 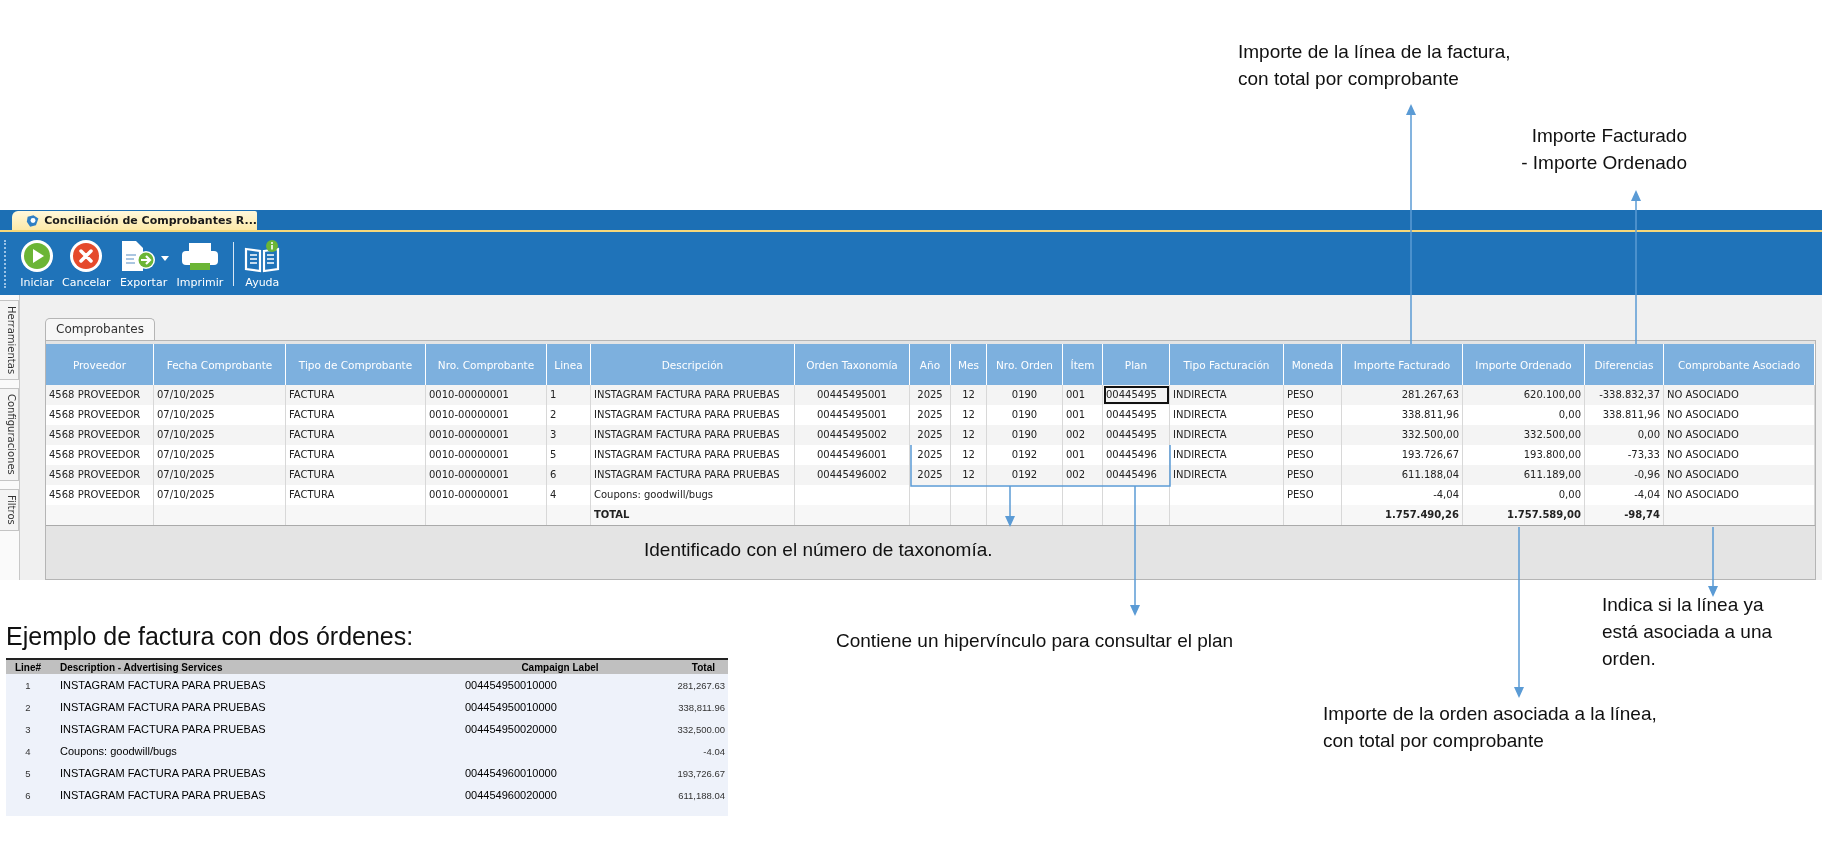 What do you see at coordinates (356, 364) in the screenshot?
I see `column-header: Tipo de Comprobante` at bounding box center [356, 364].